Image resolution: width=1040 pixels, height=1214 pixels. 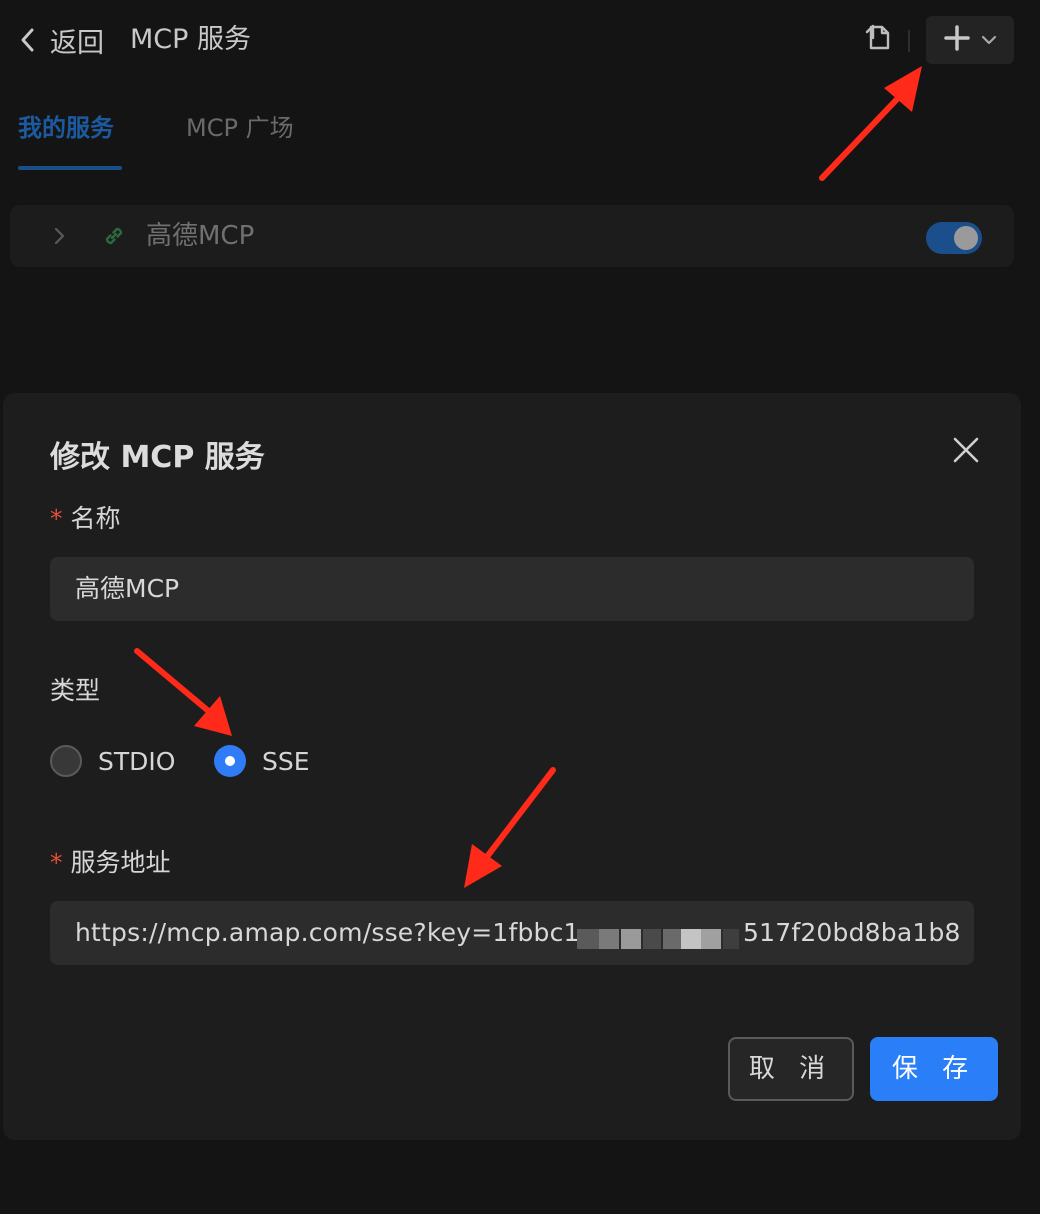 I want to click on close-icon, so click(x=966, y=454).